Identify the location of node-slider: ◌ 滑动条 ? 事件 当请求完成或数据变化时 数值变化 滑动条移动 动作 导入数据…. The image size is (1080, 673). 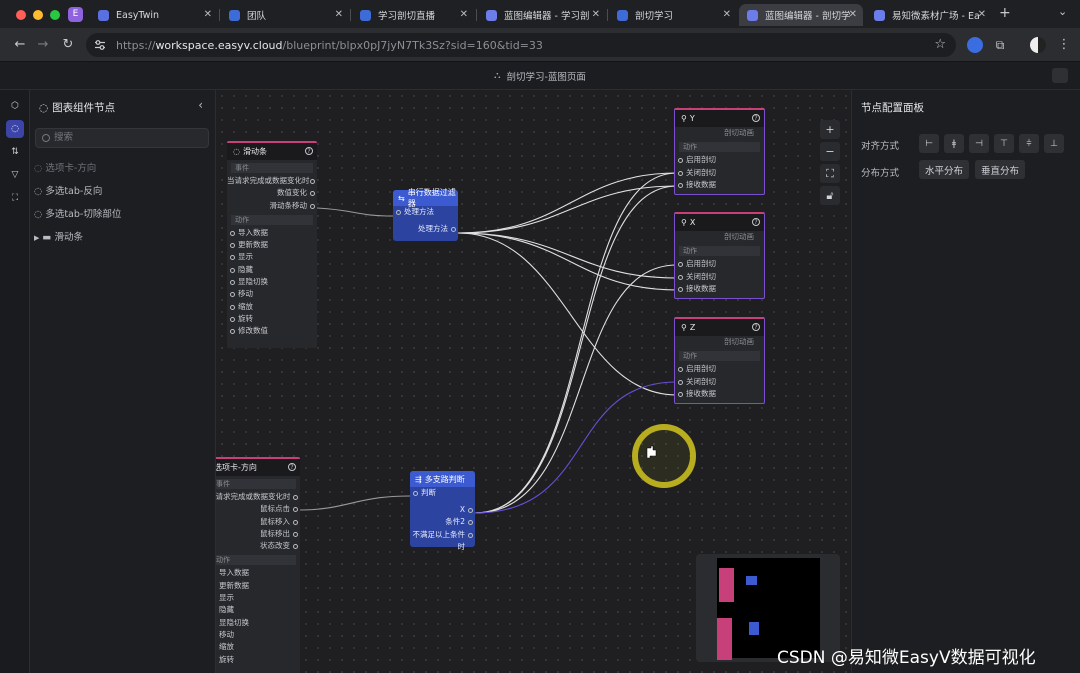
(272, 244).